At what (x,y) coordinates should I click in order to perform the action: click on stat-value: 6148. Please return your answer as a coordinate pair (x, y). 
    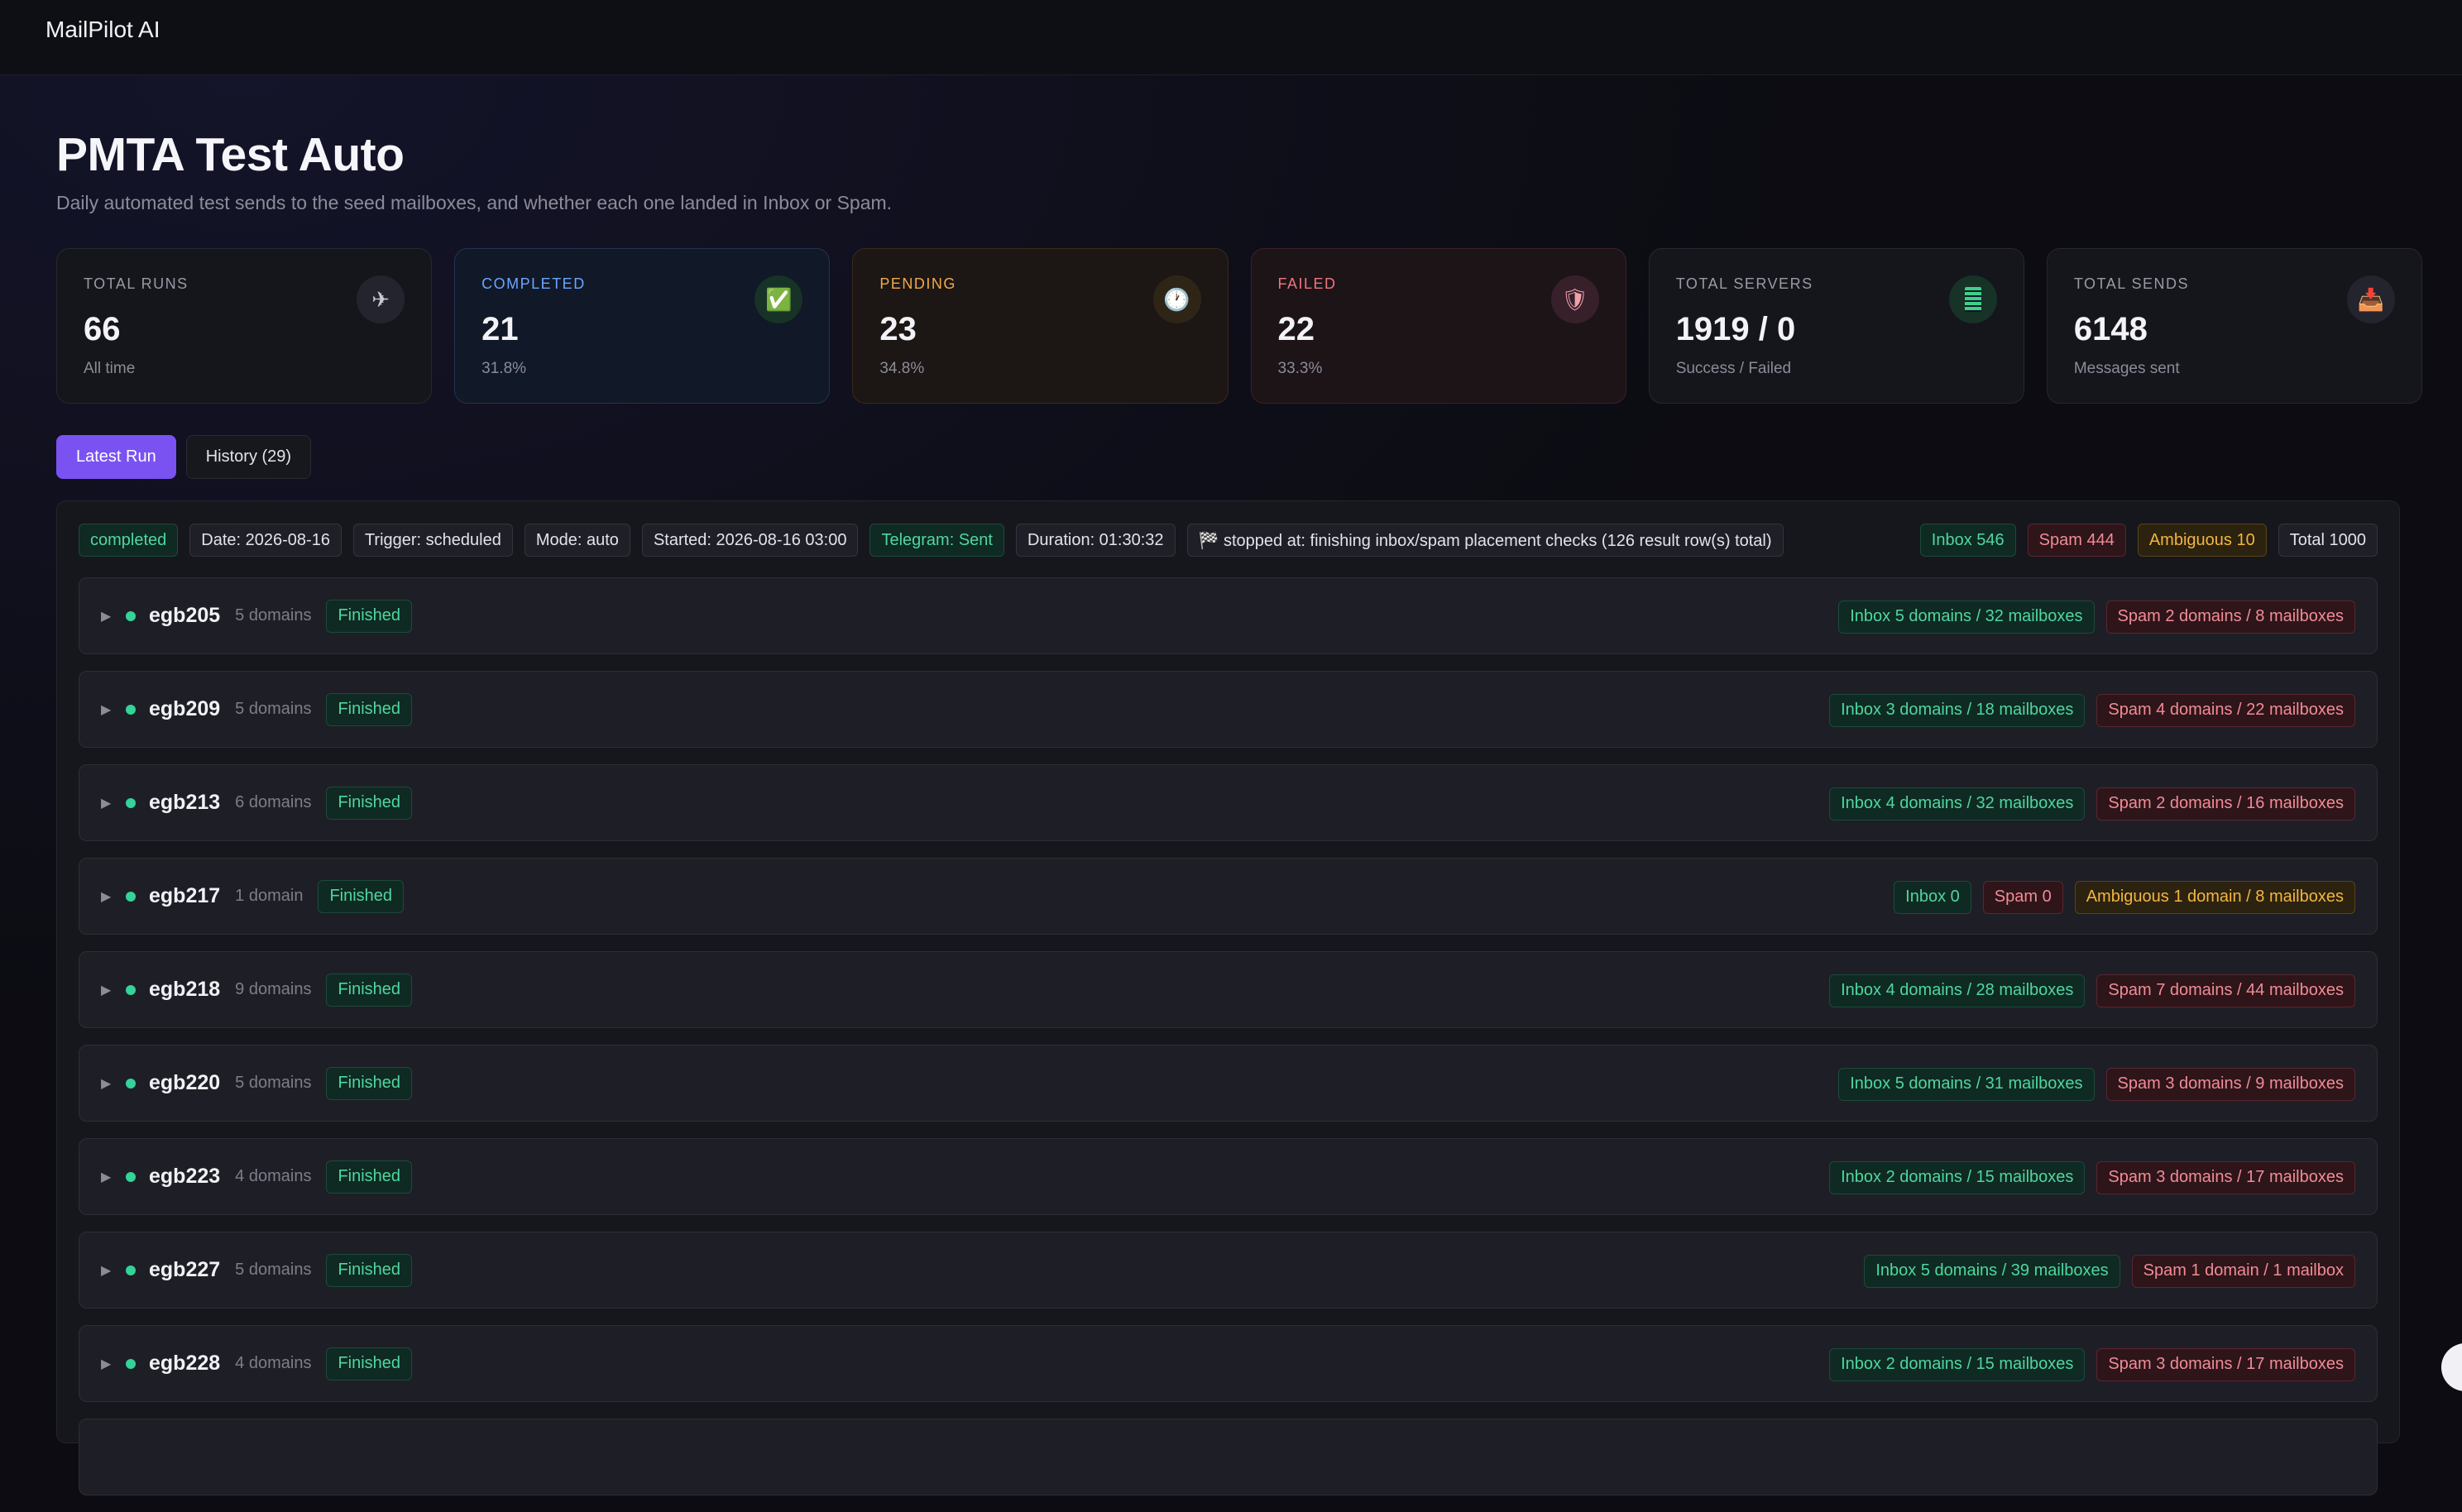
    Looking at the image, I should click on (2110, 329).